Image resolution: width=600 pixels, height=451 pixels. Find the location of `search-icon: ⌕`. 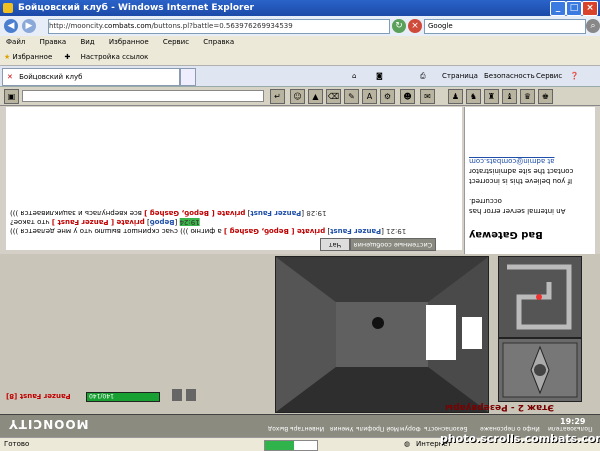

search-icon: ⌕ is located at coordinates (593, 26).